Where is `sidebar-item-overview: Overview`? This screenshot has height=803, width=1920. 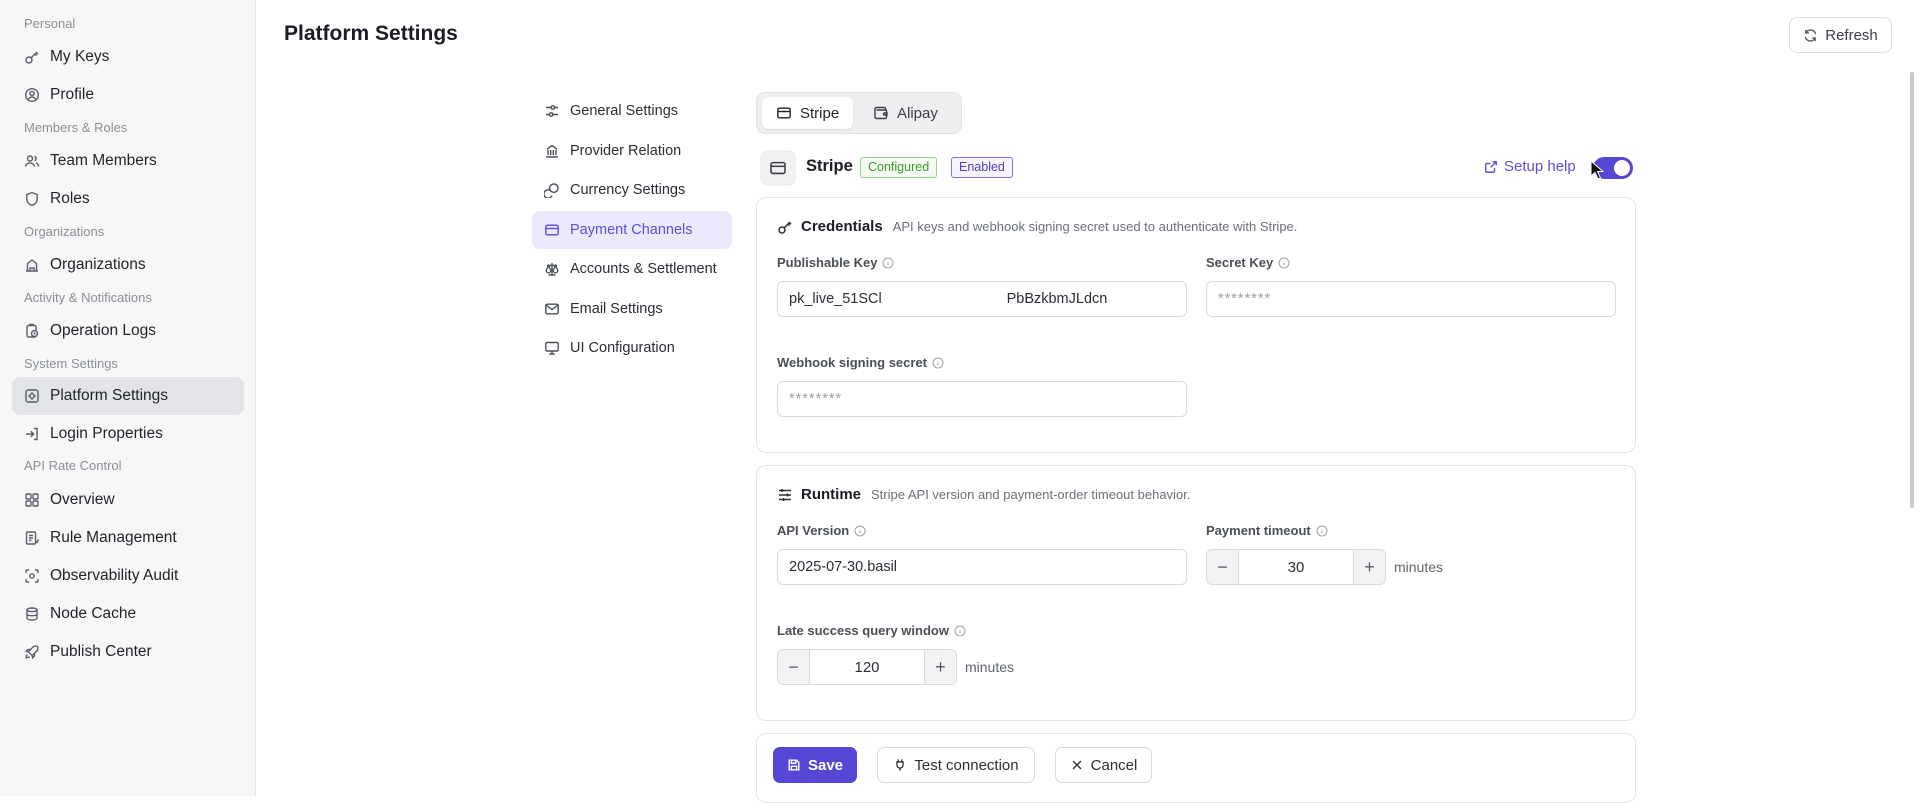
sidebar-item-overview: Overview is located at coordinates (128, 500).